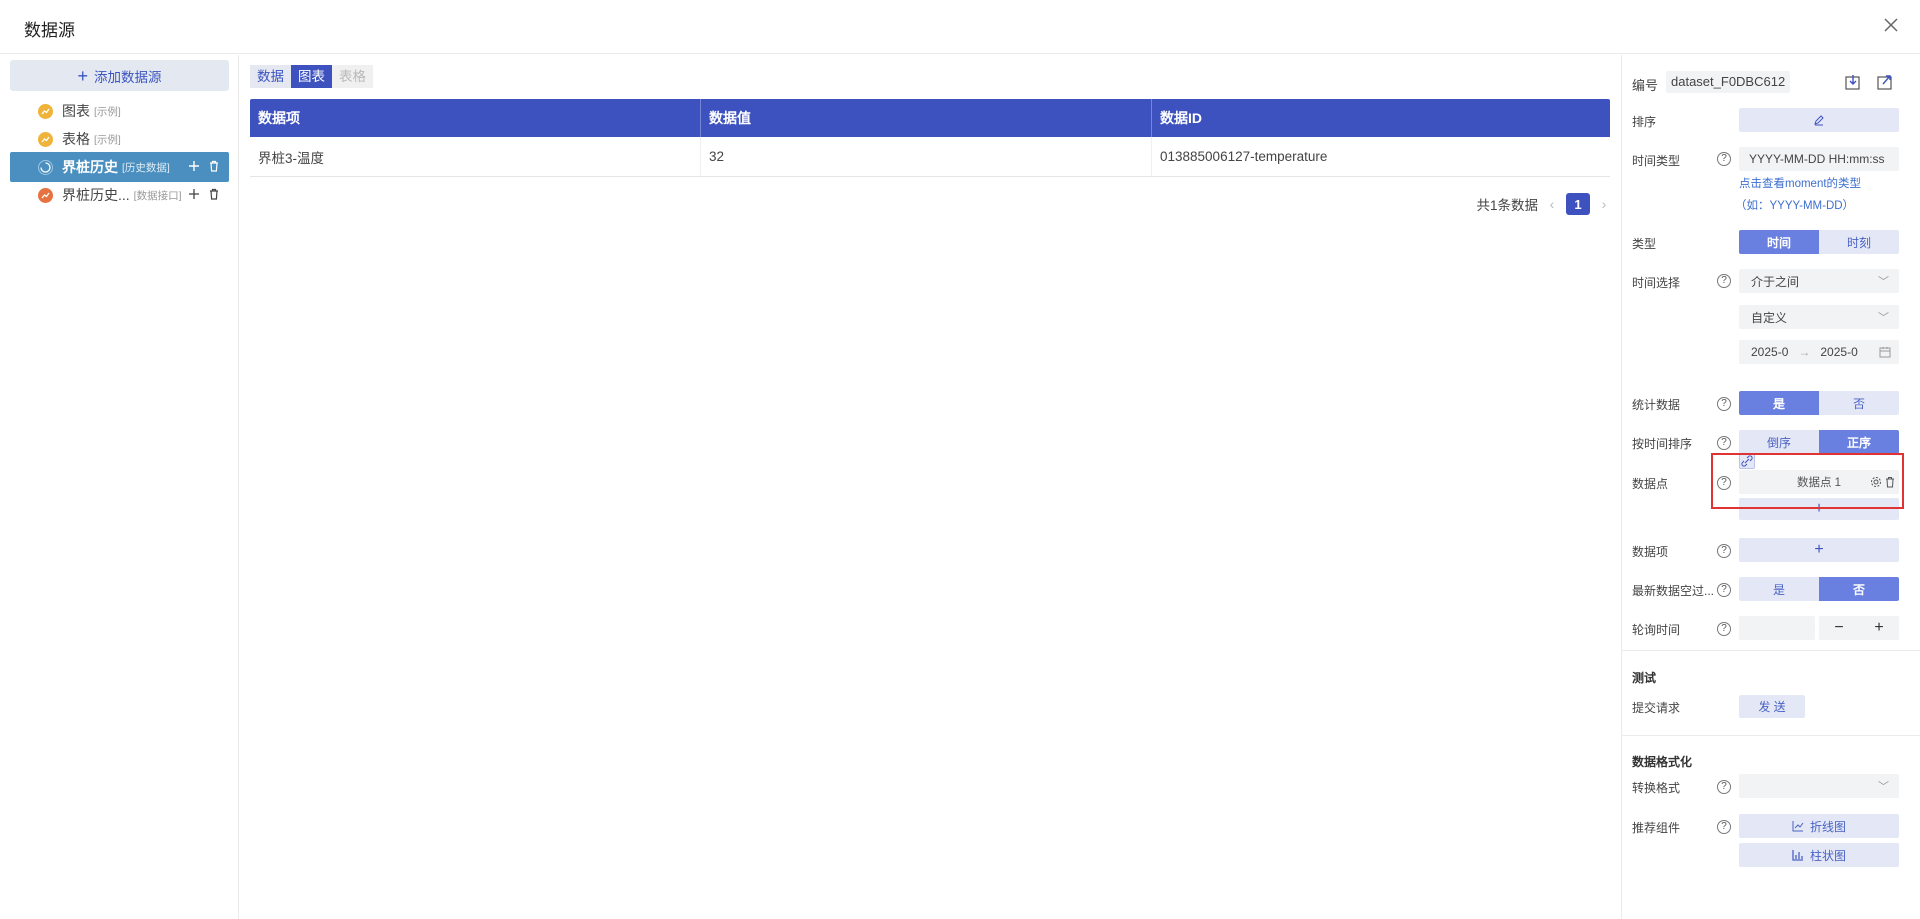 The image size is (1920, 919). I want to click on dialog-title: 数据源, so click(49, 30).